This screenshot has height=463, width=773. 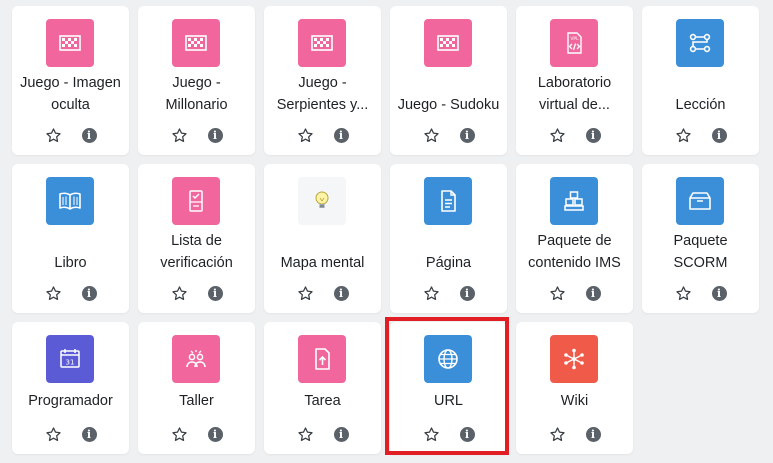 I want to click on checklist-icon, so click(x=196, y=201).